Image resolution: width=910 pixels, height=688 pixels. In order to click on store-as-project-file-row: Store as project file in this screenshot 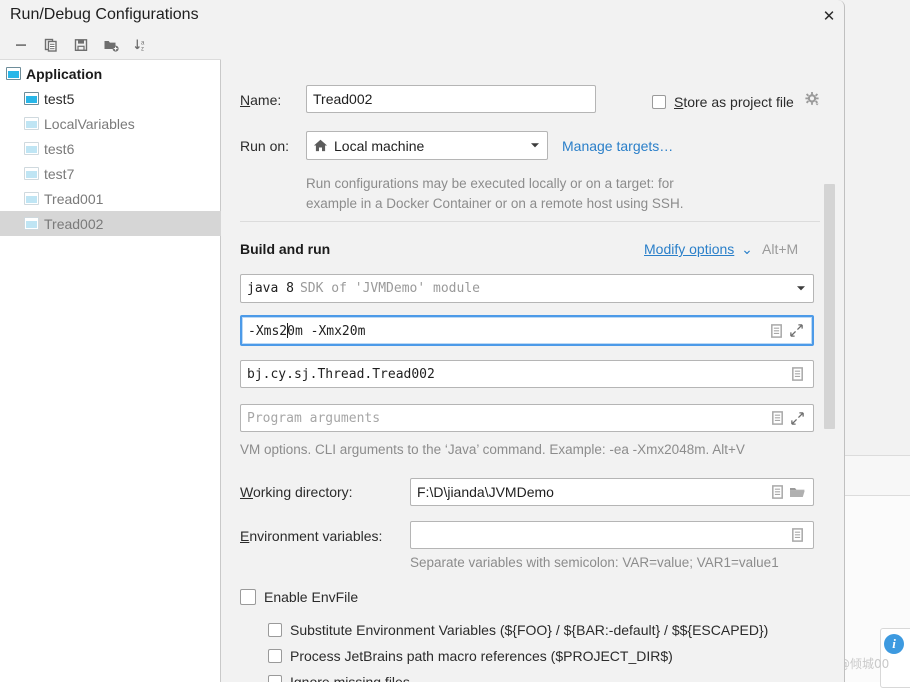, I will do `click(736, 101)`.